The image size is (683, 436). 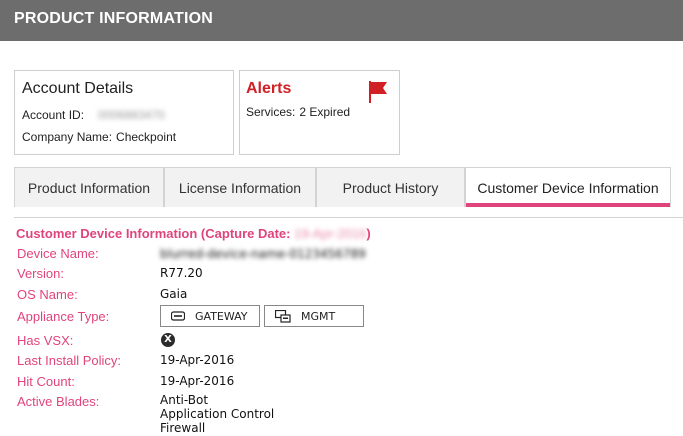 What do you see at coordinates (368, 233) in the screenshot?
I see `section-title-close: )` at bounding box center [368, 233].